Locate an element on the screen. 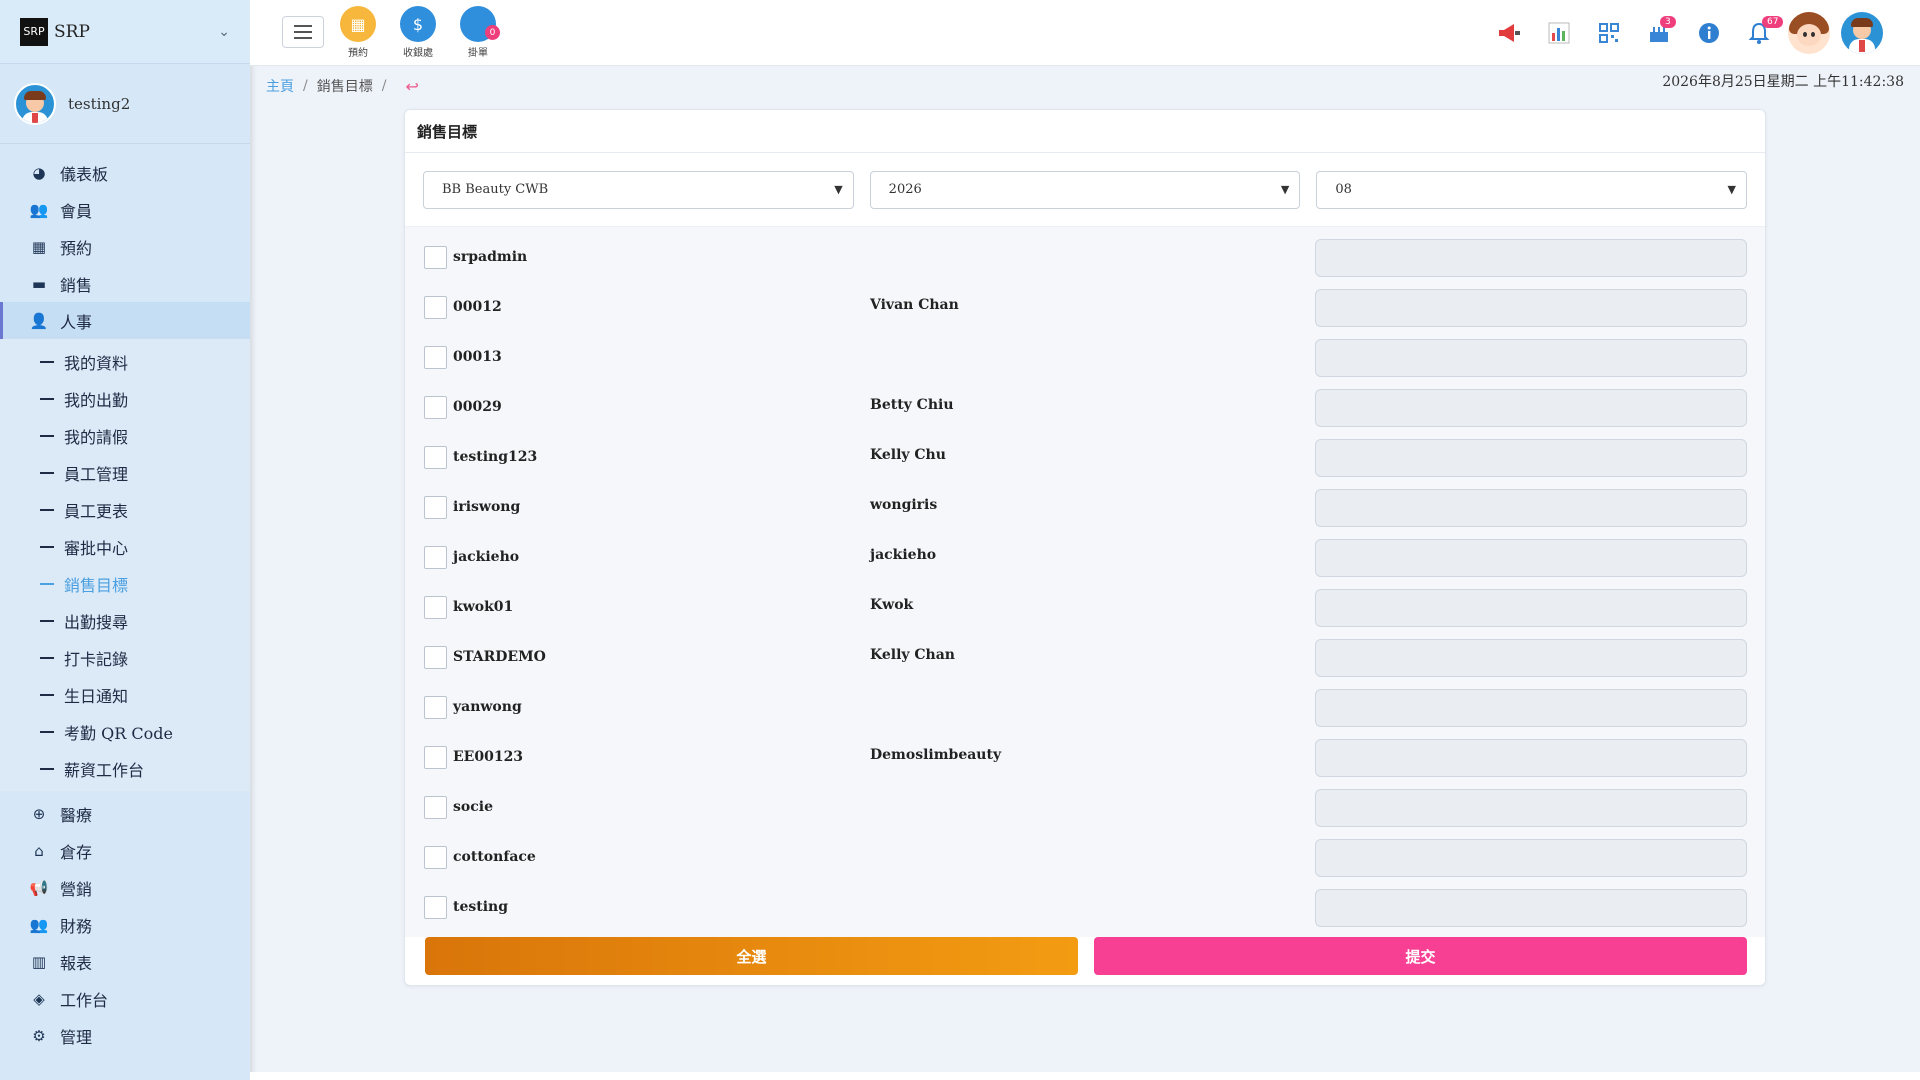  sub-item-attendance-search: 出勤搜尋 is located at coordinates (125, 620).